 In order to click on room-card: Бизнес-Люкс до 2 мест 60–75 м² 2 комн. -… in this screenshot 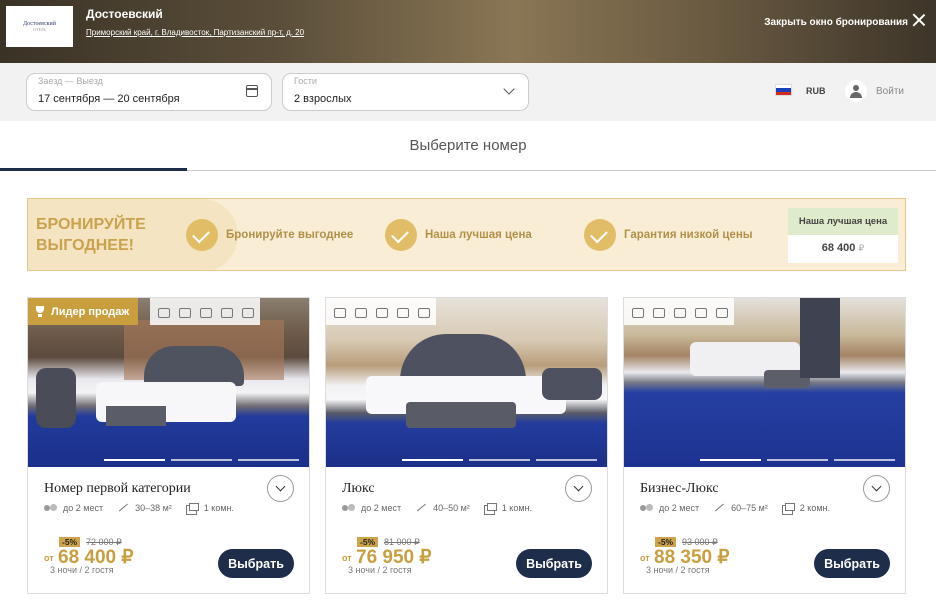, I will do `click(764, 445)`.